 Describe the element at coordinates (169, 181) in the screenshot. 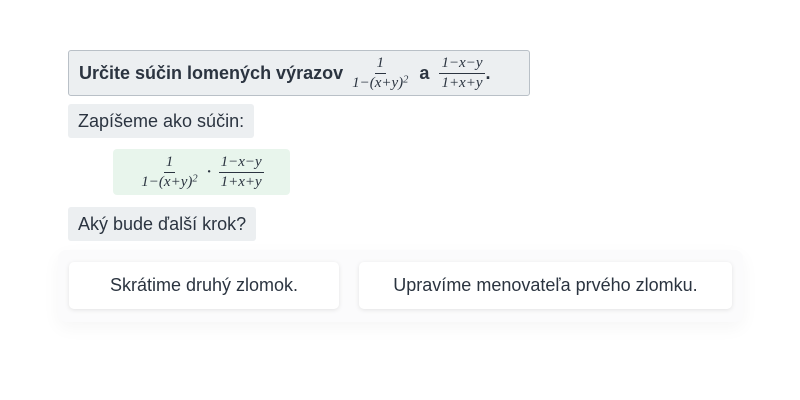

I see `product-fraction-a-denominator: 1−(x+y)2` at that location.